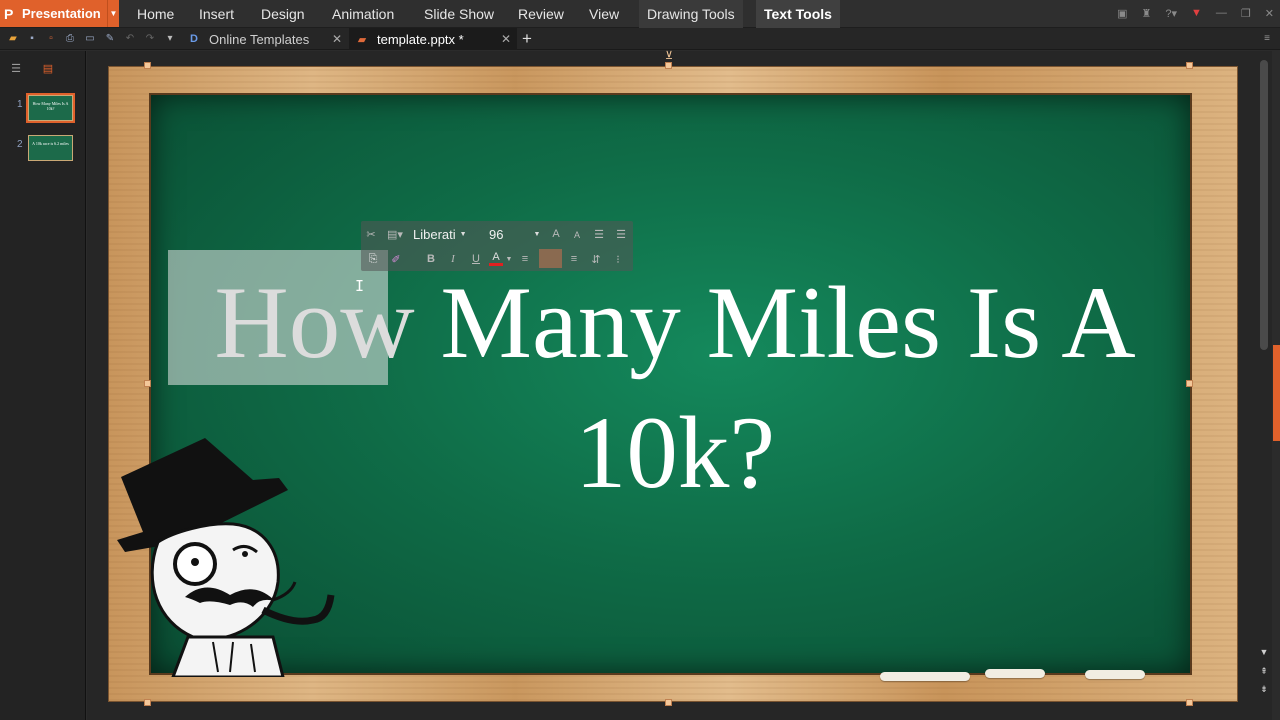 The width and height of the screenshot is (1280, 720). What do you see at coordinates (775, 323) in the screenshot?
I see `title-line-1-rest: Many Miles Is A` at bounding box center [775, 323].